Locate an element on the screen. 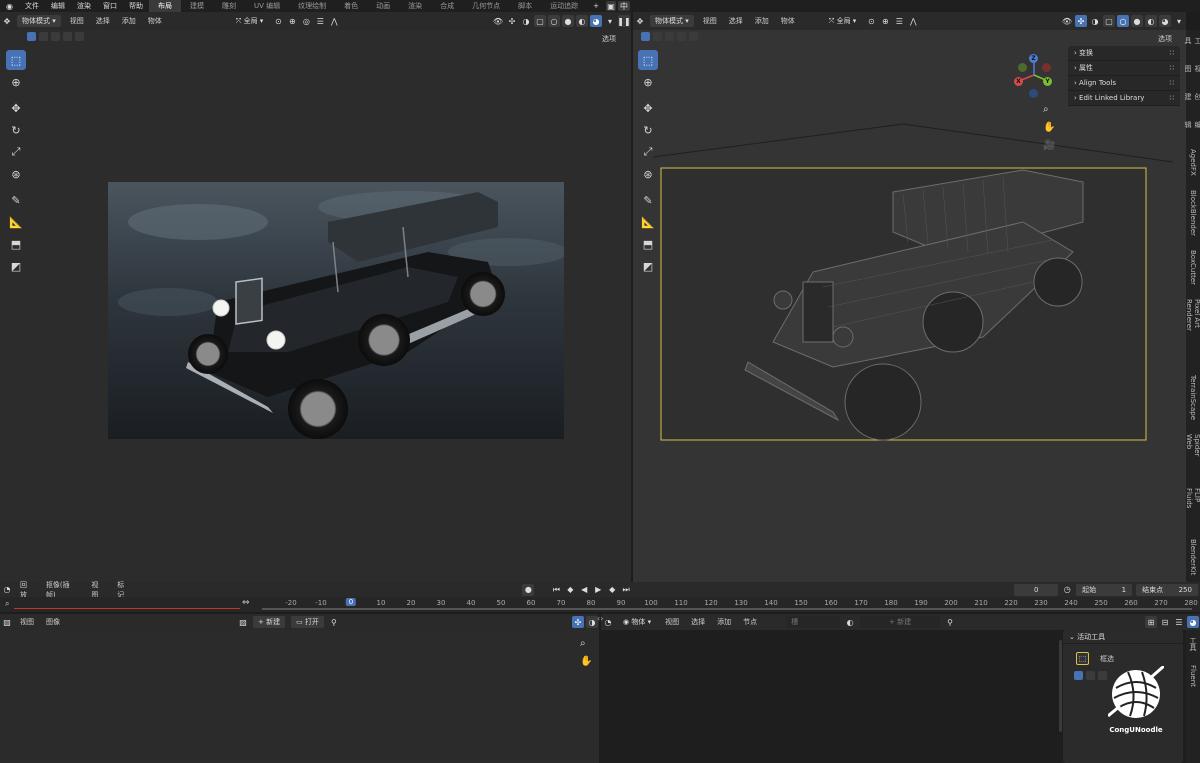 Image resolution: width=1200 pixels, height=763 pixels. tab-sculpting: 雕刻 is located at coordinates (229, 6).